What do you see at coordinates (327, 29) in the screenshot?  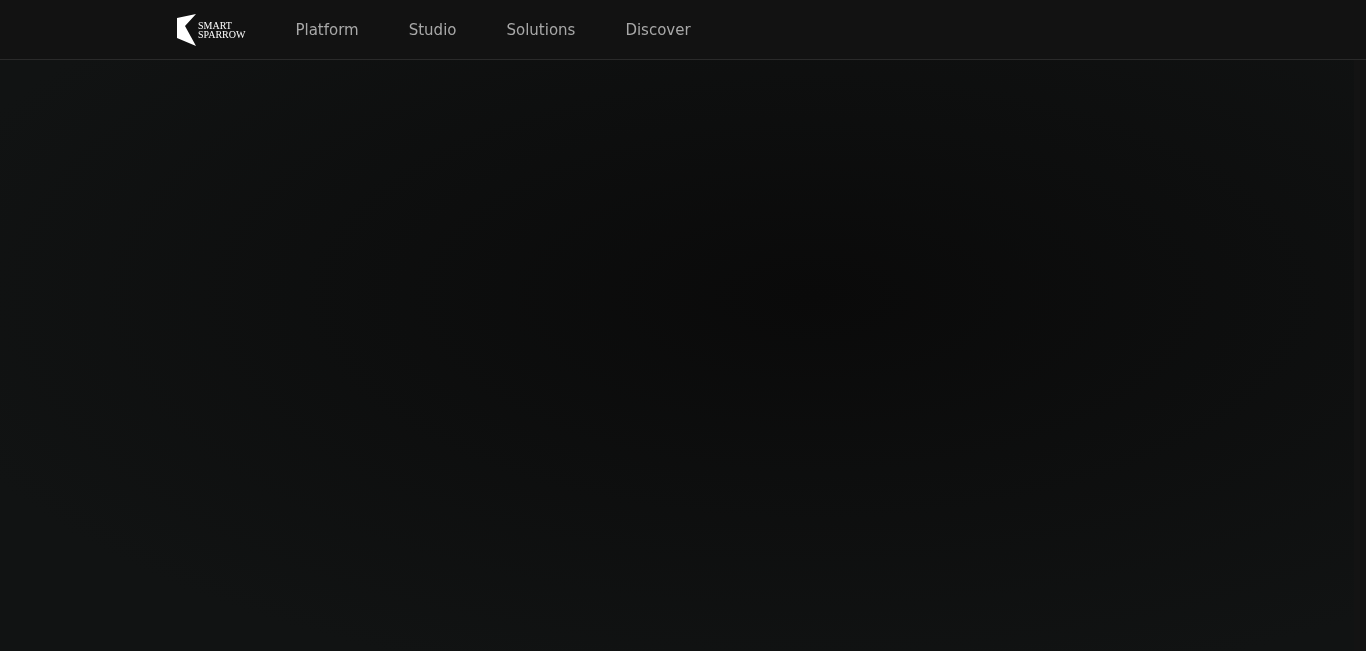 I see `nav-link: Platform` at bounding box center [327, 29].